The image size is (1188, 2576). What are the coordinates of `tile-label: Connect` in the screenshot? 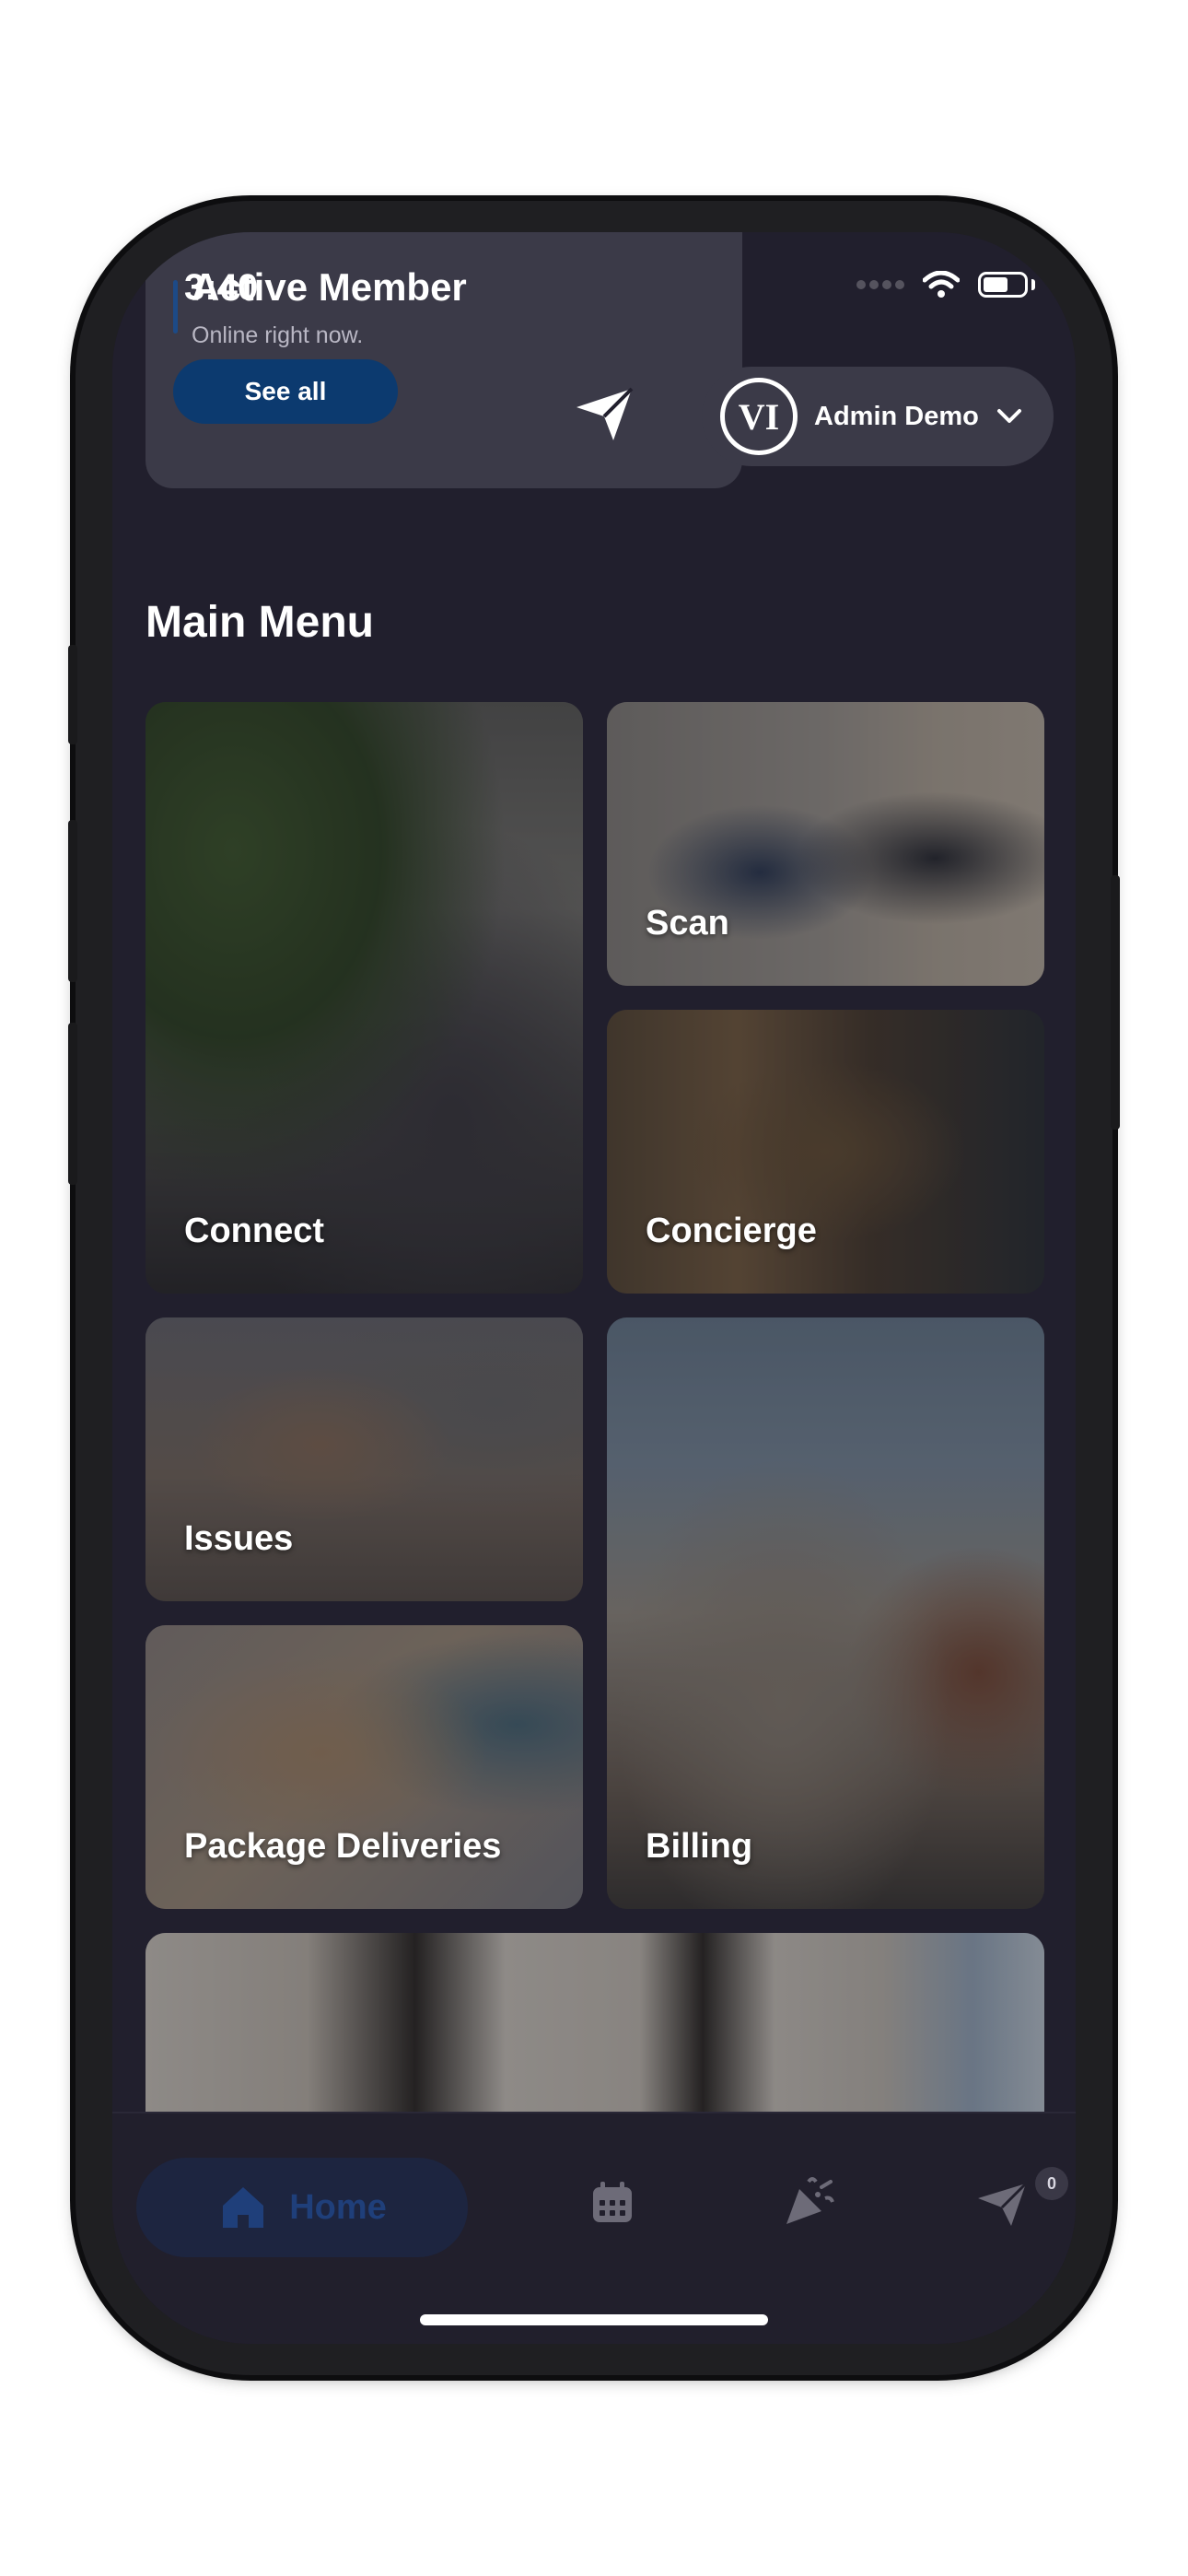 It's located at (254, 1231).